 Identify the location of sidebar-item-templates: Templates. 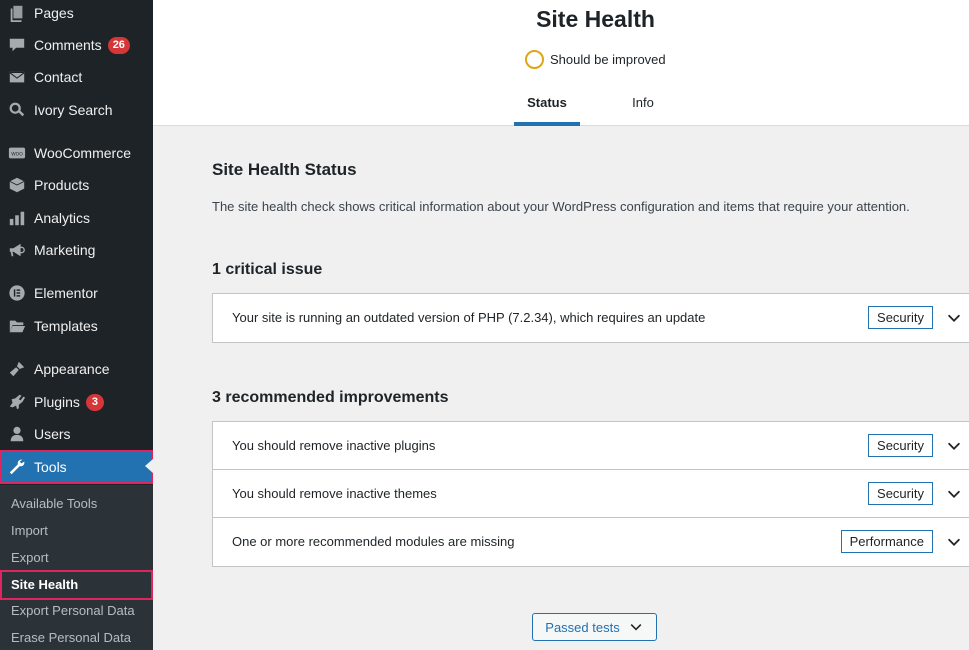
(76, 326).